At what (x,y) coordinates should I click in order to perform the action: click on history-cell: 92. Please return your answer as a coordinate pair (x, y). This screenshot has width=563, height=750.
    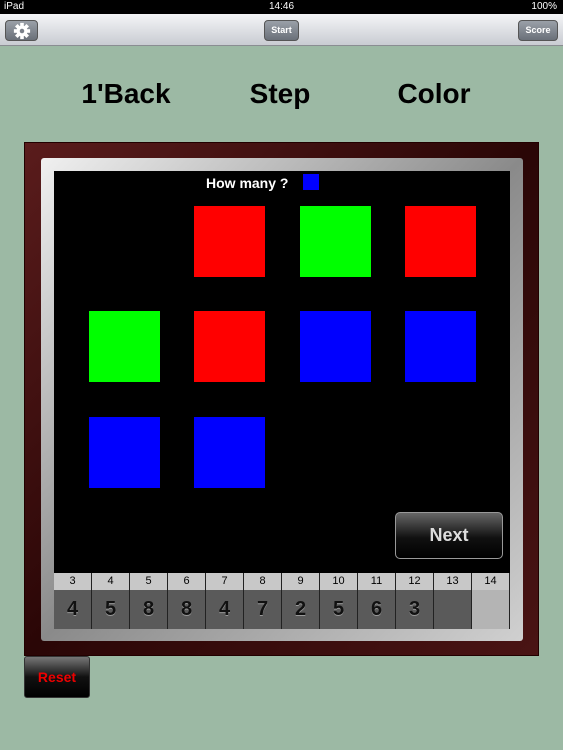
    Looking at the image, I should click on (301, 601).